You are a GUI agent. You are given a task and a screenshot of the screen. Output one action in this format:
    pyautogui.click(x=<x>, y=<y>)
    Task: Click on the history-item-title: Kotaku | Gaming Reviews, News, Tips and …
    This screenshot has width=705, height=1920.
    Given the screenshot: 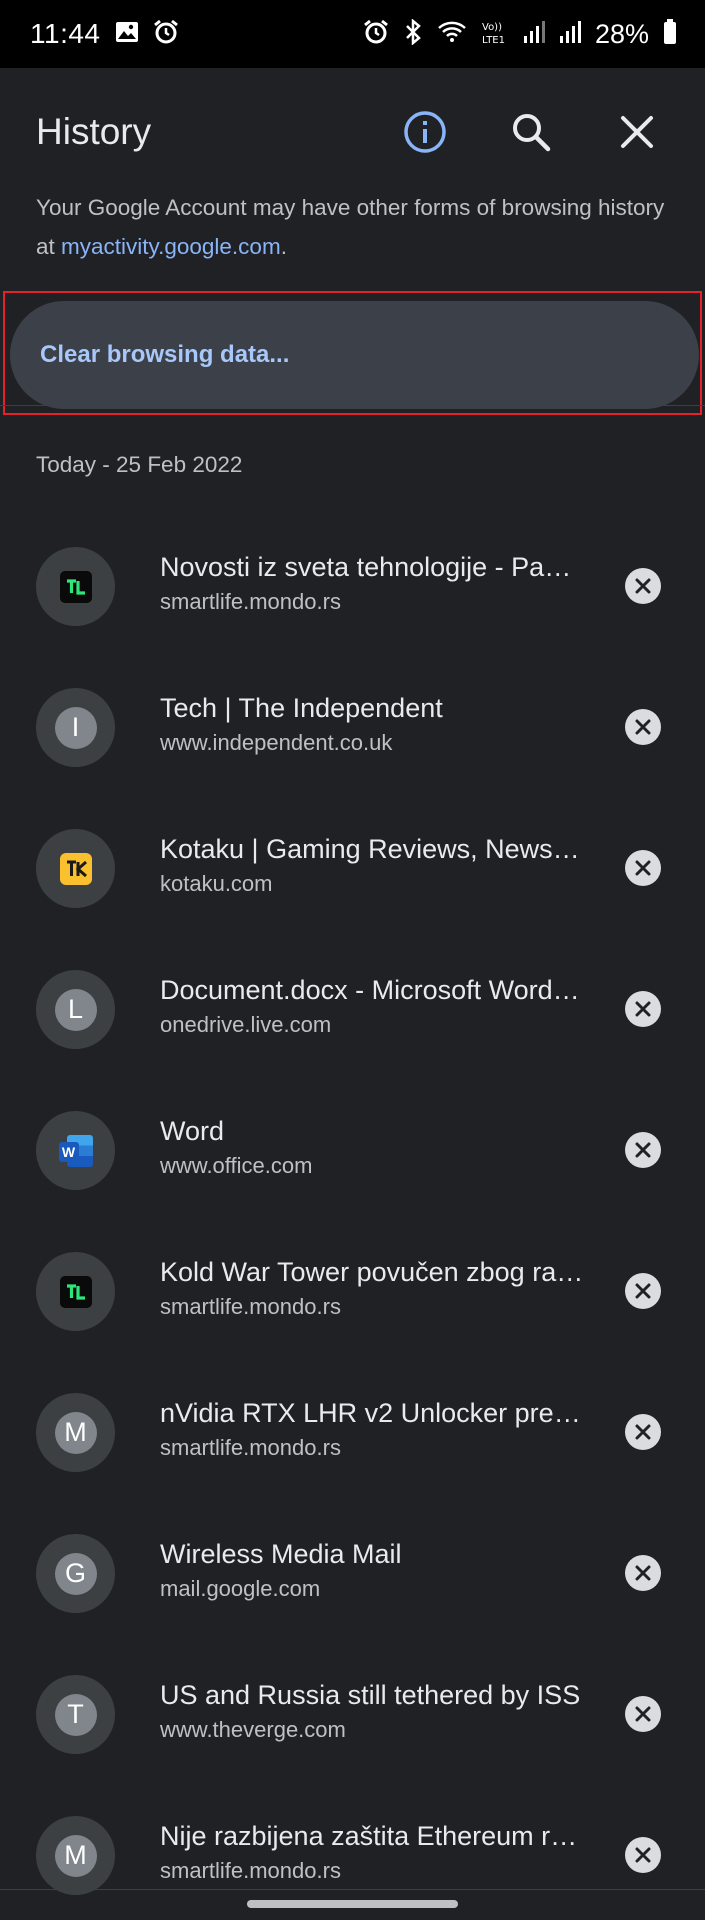 What is the action you would take?
    pyautogui.click(x=372, y=849)
    